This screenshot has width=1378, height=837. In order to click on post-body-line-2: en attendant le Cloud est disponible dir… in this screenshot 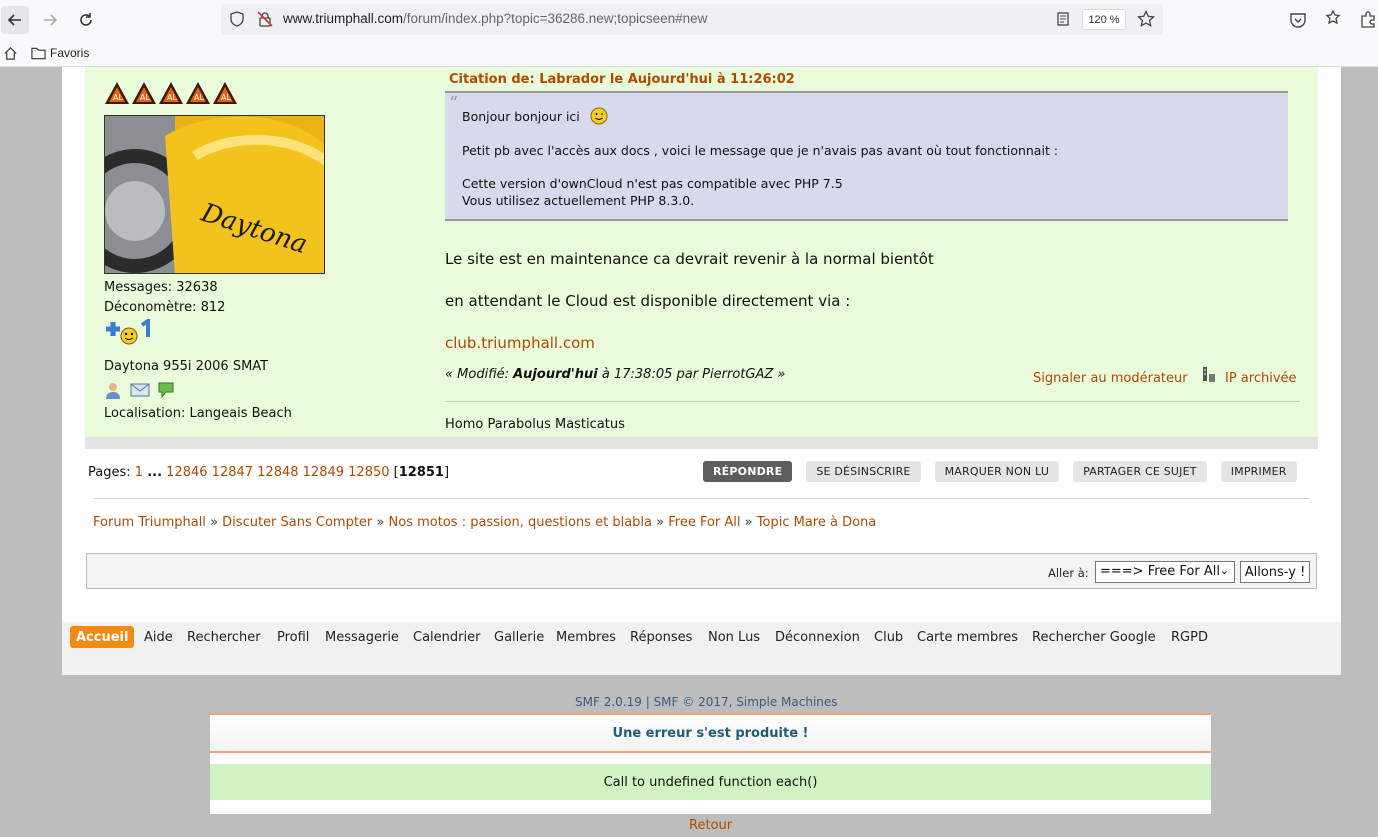, I will do `click(648, 301)`.